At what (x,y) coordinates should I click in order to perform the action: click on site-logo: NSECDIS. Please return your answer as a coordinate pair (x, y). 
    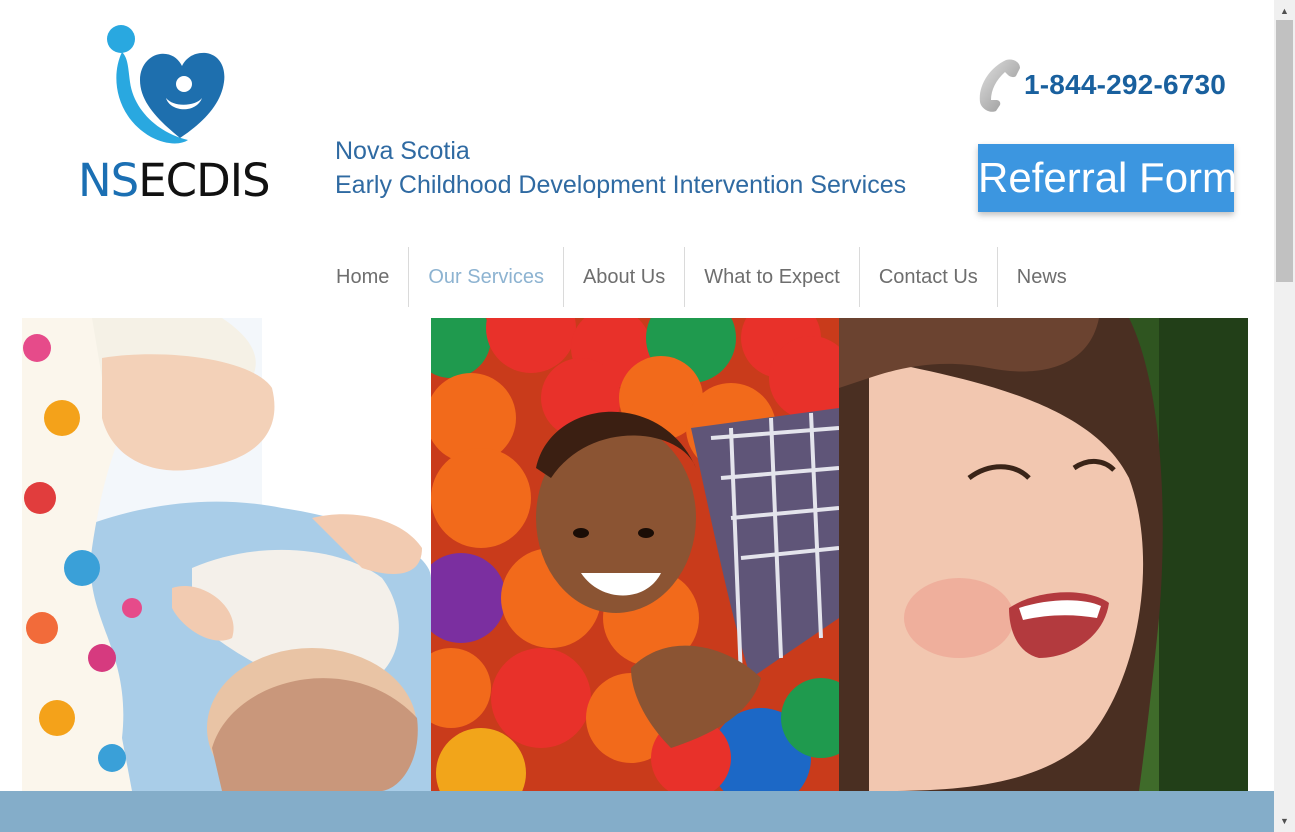
    Looking at the image, I should click on (176, 114).